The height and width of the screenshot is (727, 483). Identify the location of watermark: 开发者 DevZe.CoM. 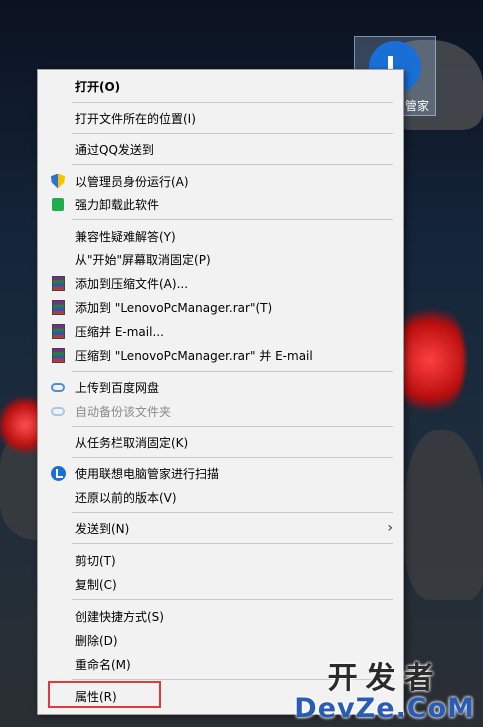
(384, 693).